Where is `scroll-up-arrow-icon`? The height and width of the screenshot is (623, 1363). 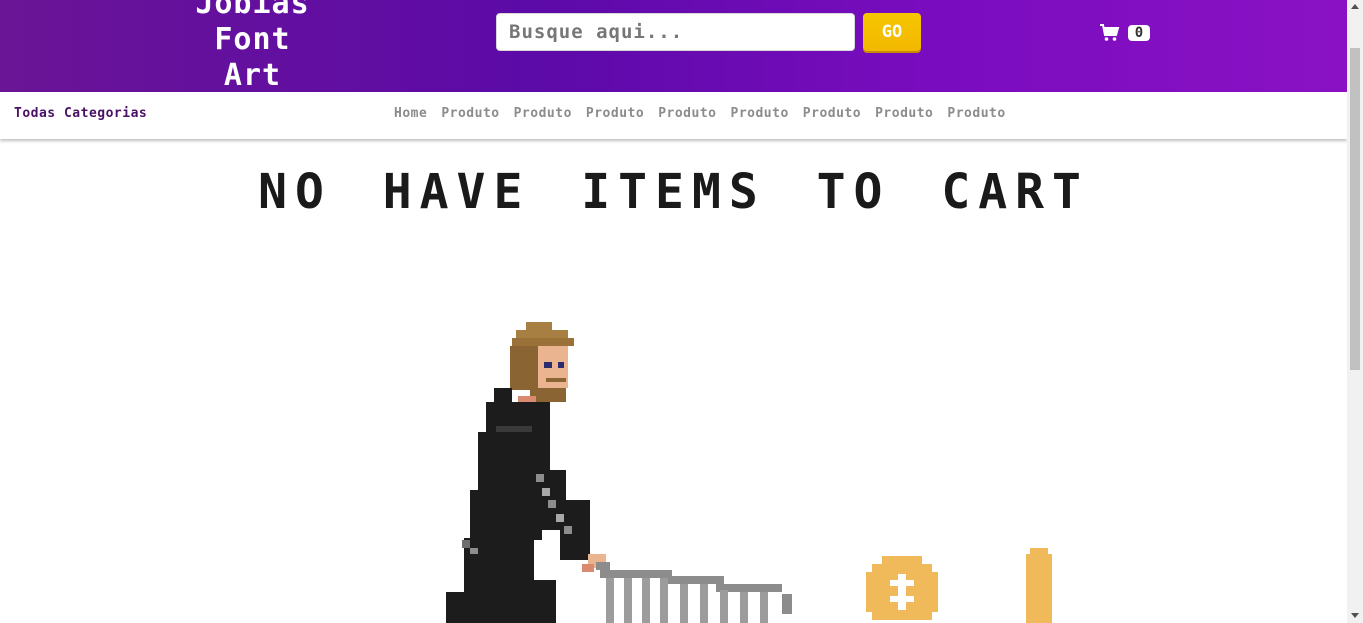
scroll-up-arrow-icon is located at coordinates (1355, 6).